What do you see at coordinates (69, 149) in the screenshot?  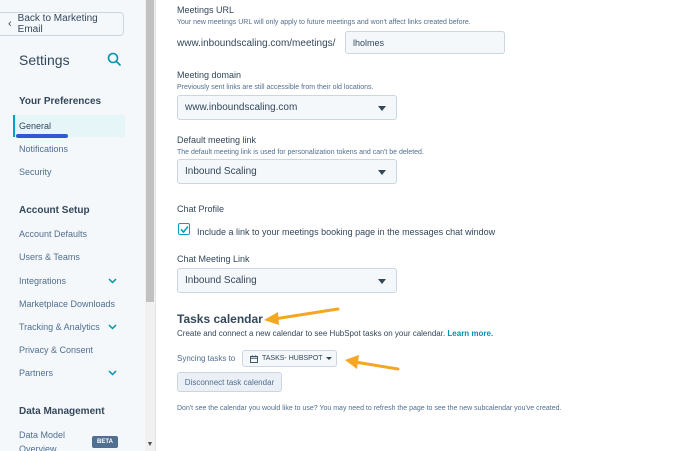 I see `sidebar-item-notifications: Notifications` at bounding box center [69, 149].